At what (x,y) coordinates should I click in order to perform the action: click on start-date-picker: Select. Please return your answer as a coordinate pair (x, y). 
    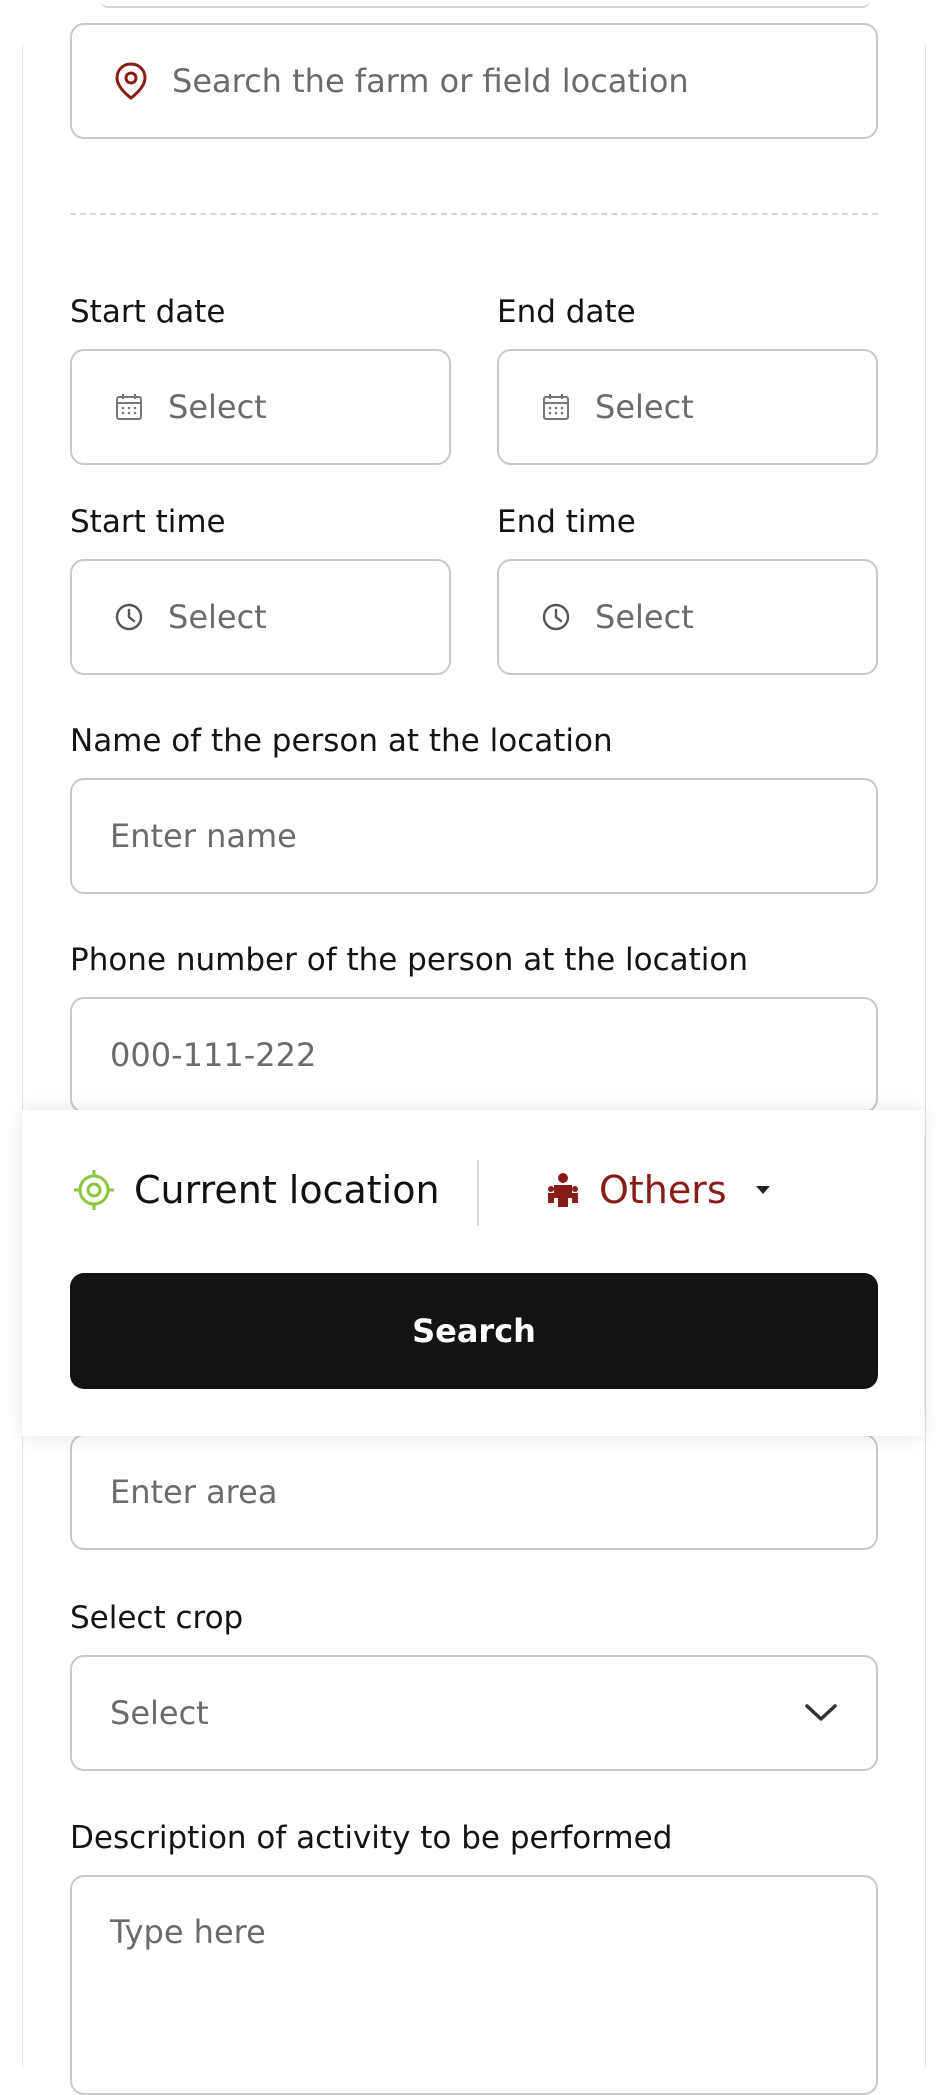
    Looking at the image, I should click on (260, 407).